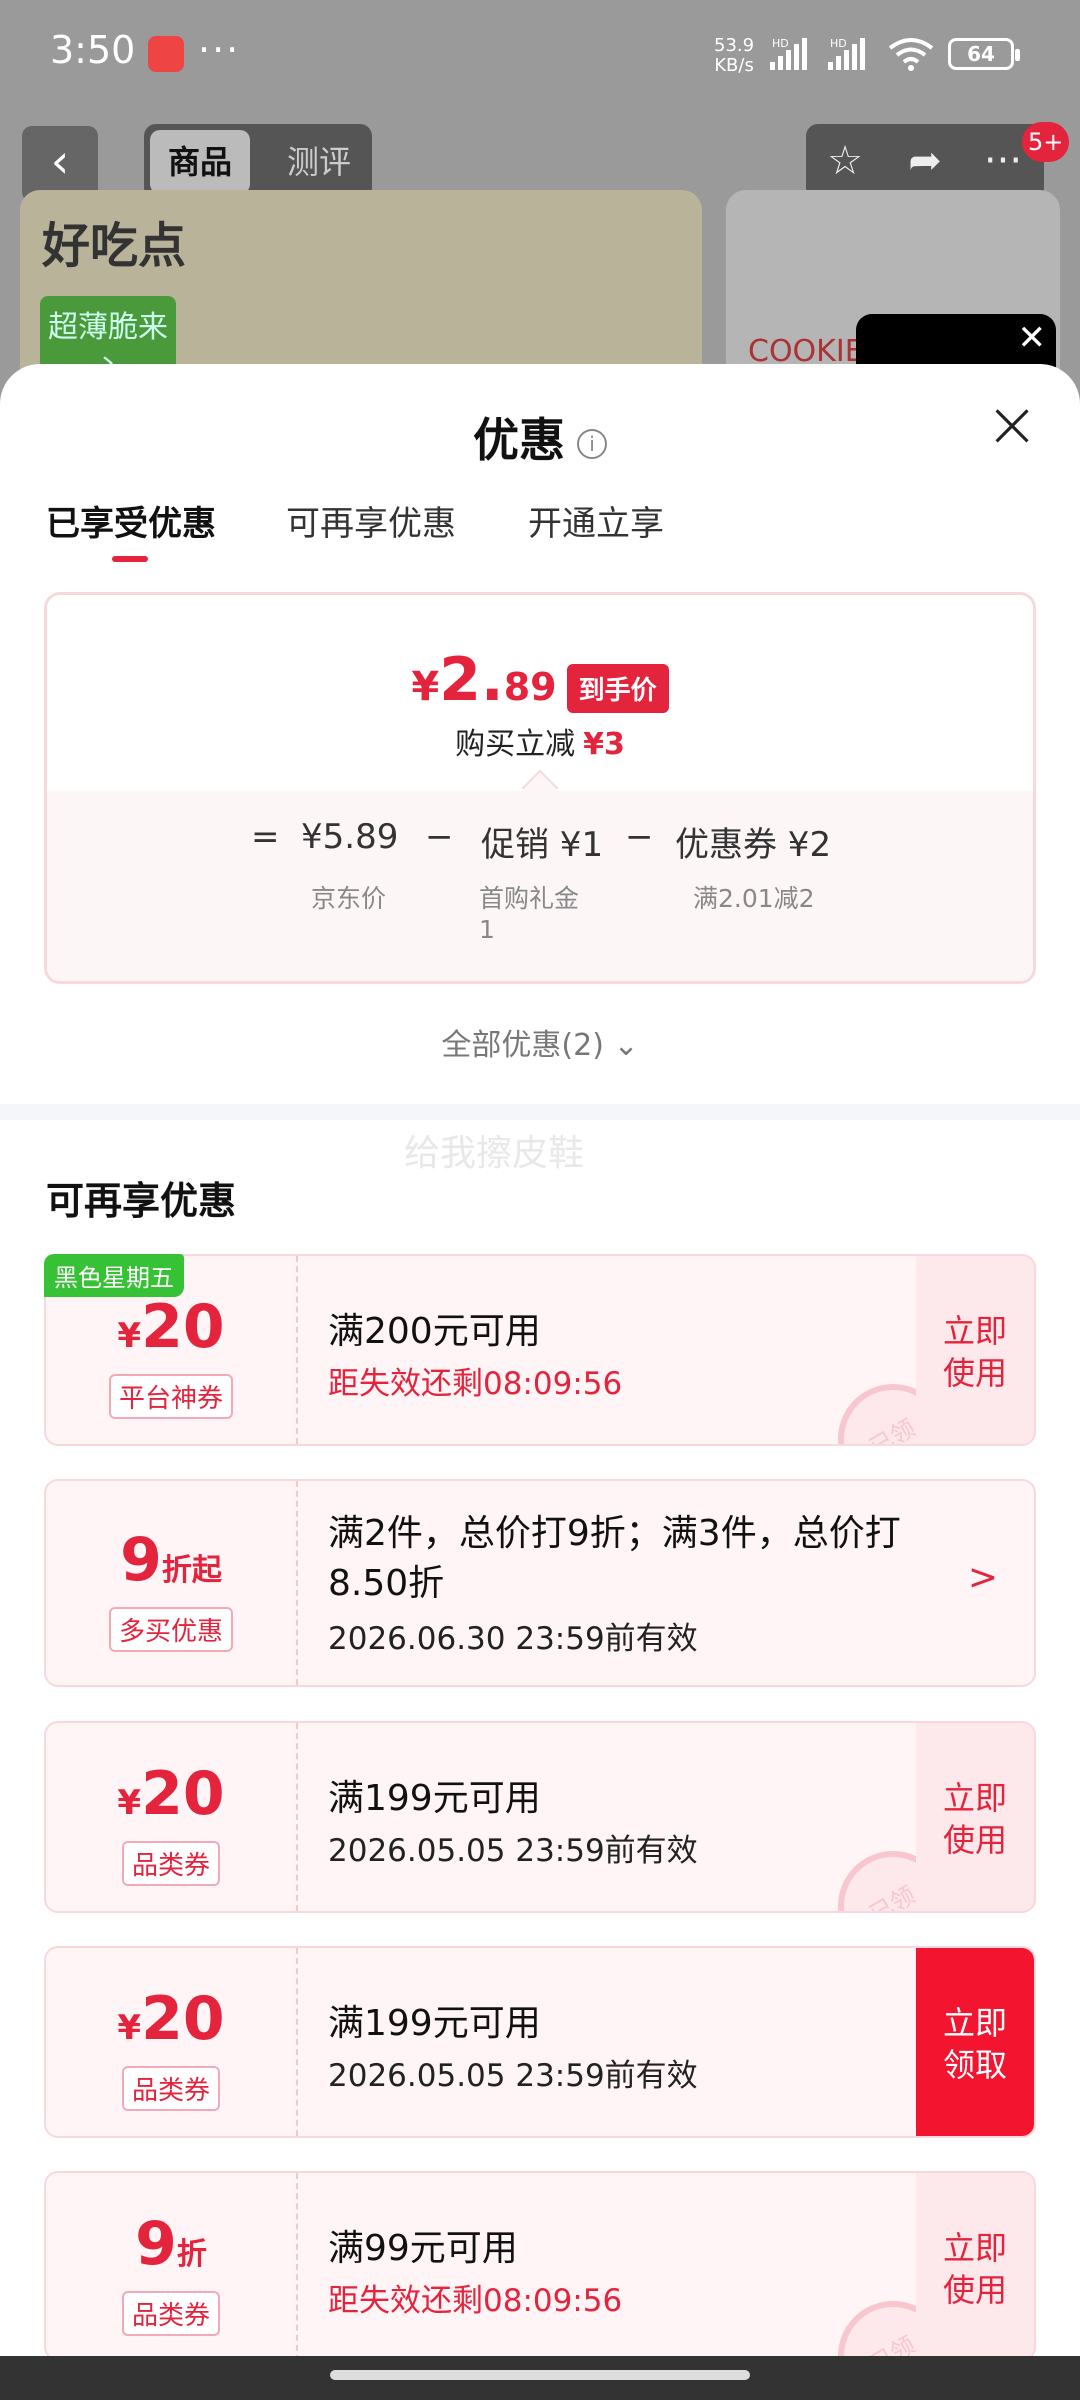  I want to click on coupon-condition: 满200元可用, so click(434, 1331).